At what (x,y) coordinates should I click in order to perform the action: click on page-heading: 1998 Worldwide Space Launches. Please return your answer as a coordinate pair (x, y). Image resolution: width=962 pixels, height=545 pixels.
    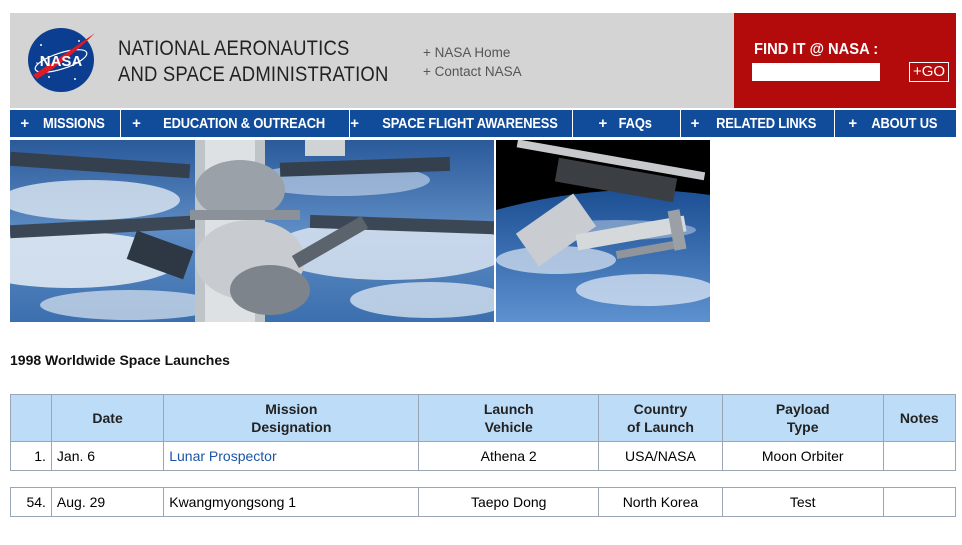
    Looking at the image, I should click on (120, 360).